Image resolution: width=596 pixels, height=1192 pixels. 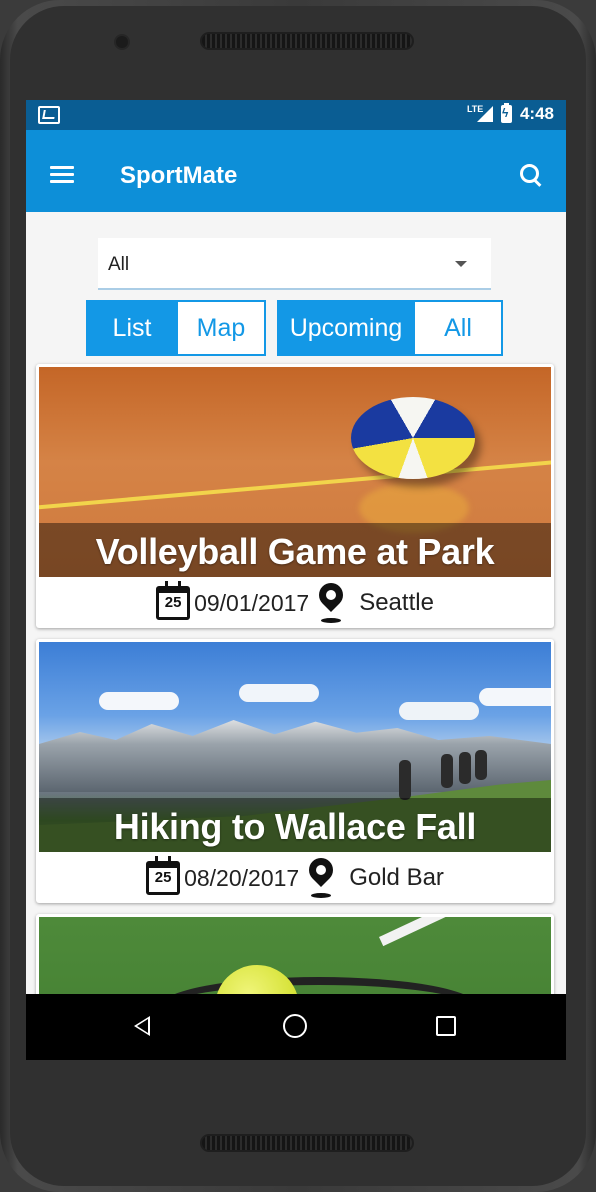 I want to click on list-view-button: List, so click(x=132, y=328).